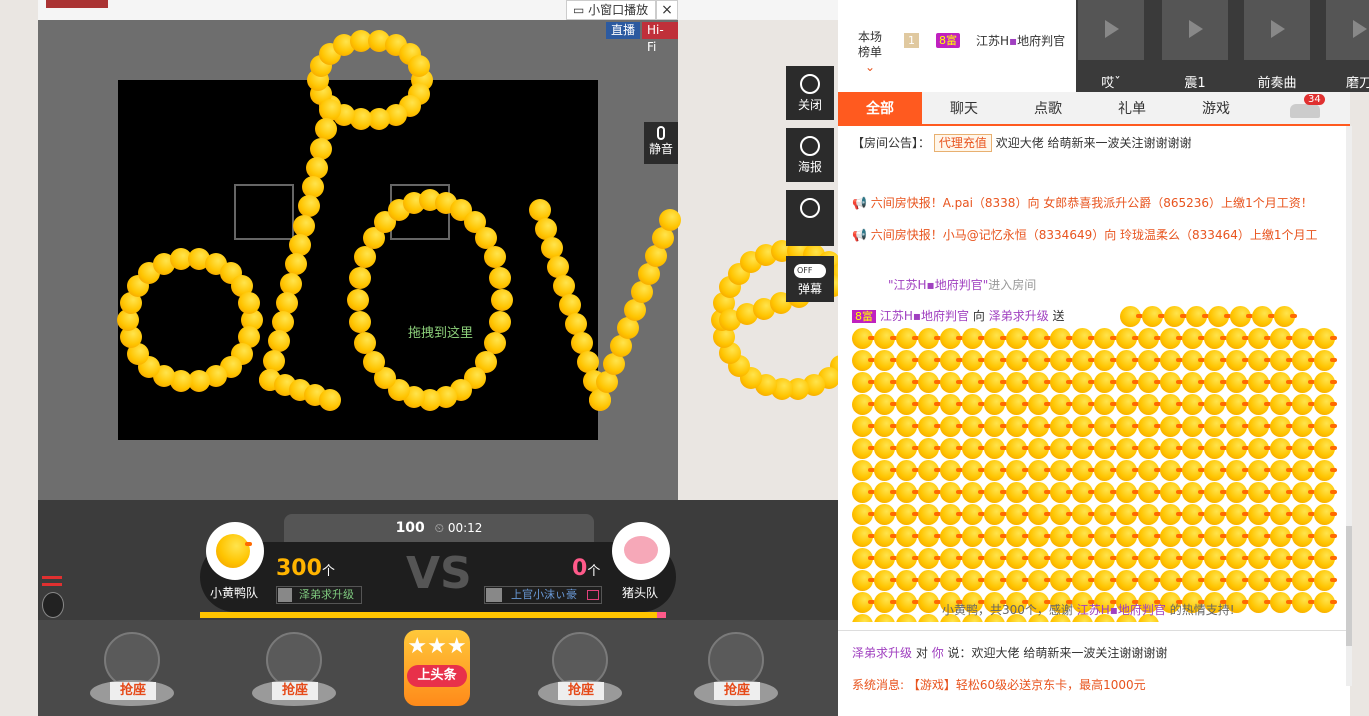 This screenshot has width=1369, height=716. I want to click on car-icon, so click(1305, 111).